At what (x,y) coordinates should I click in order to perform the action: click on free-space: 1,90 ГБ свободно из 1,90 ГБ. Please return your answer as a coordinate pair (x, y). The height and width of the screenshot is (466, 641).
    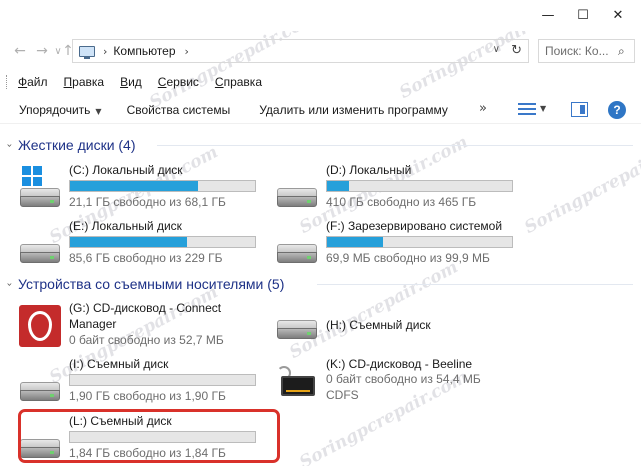
    Looking at the image, I should click on (147, 396).